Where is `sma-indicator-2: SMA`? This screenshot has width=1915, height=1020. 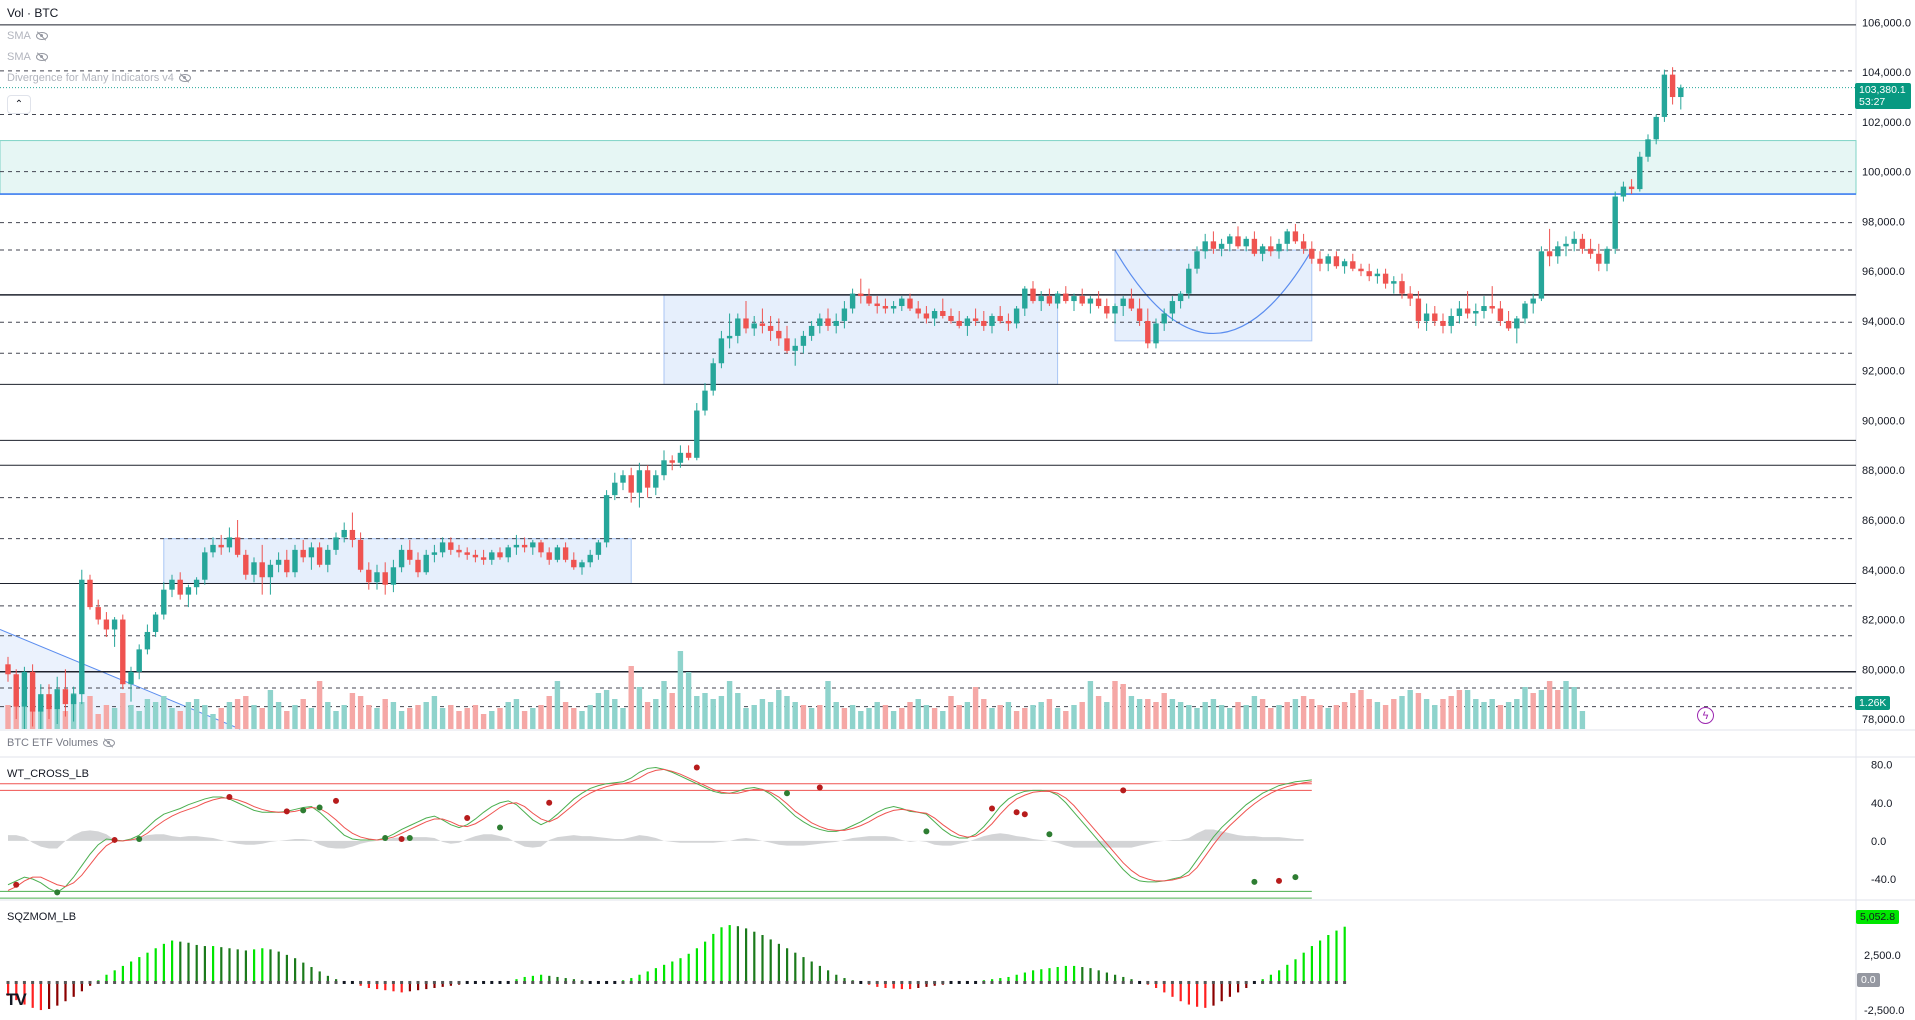
sma-indicator-2: SMA is located at coordinates (27, 57).